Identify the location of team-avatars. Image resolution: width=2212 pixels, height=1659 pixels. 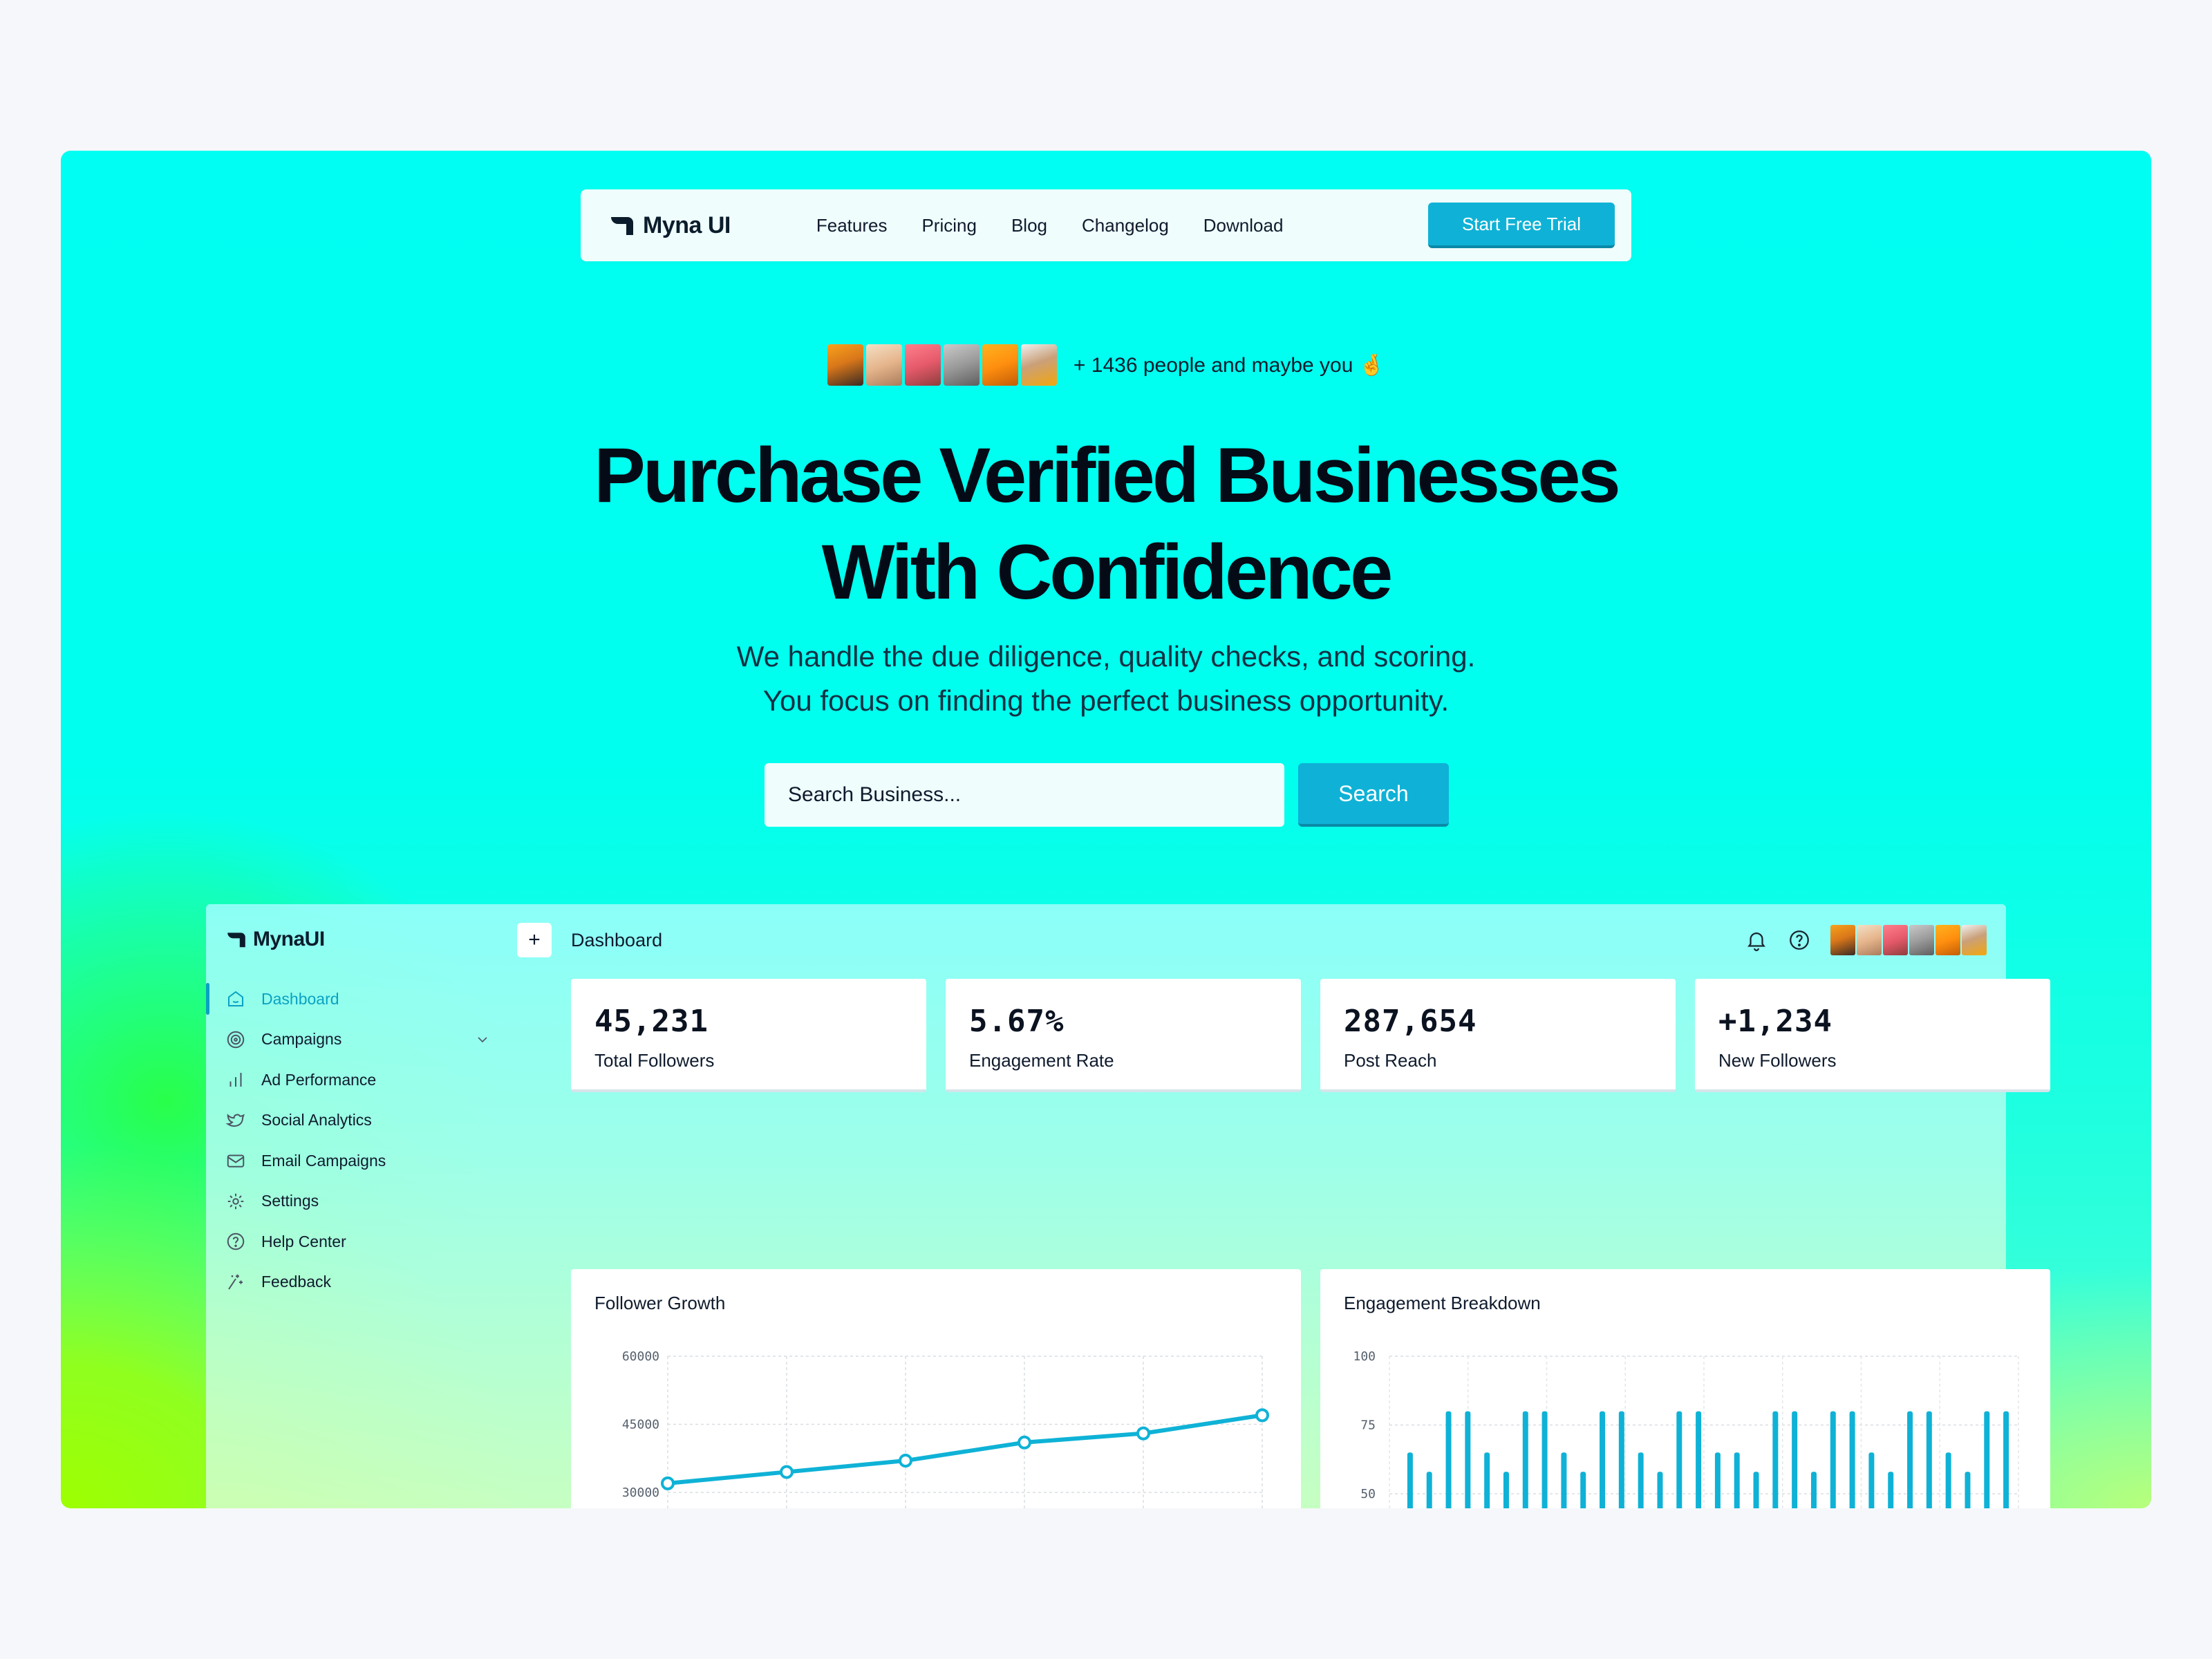
(1909, 940).